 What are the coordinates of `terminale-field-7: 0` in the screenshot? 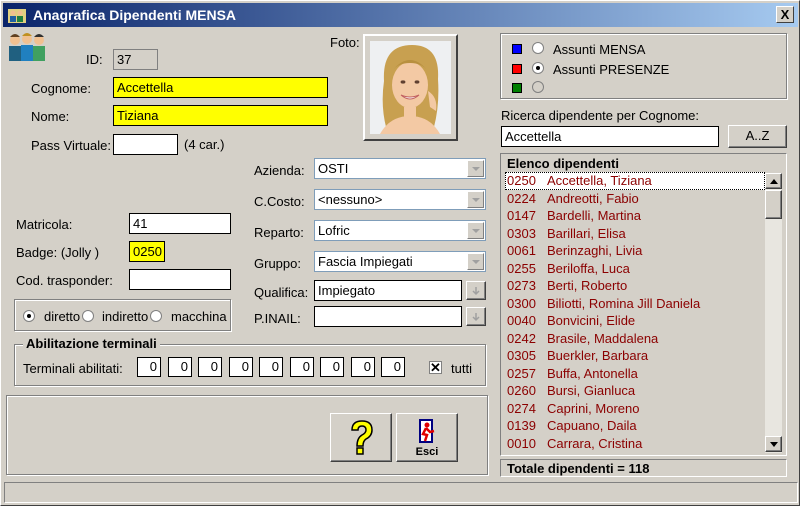 It's located at (332, 367).